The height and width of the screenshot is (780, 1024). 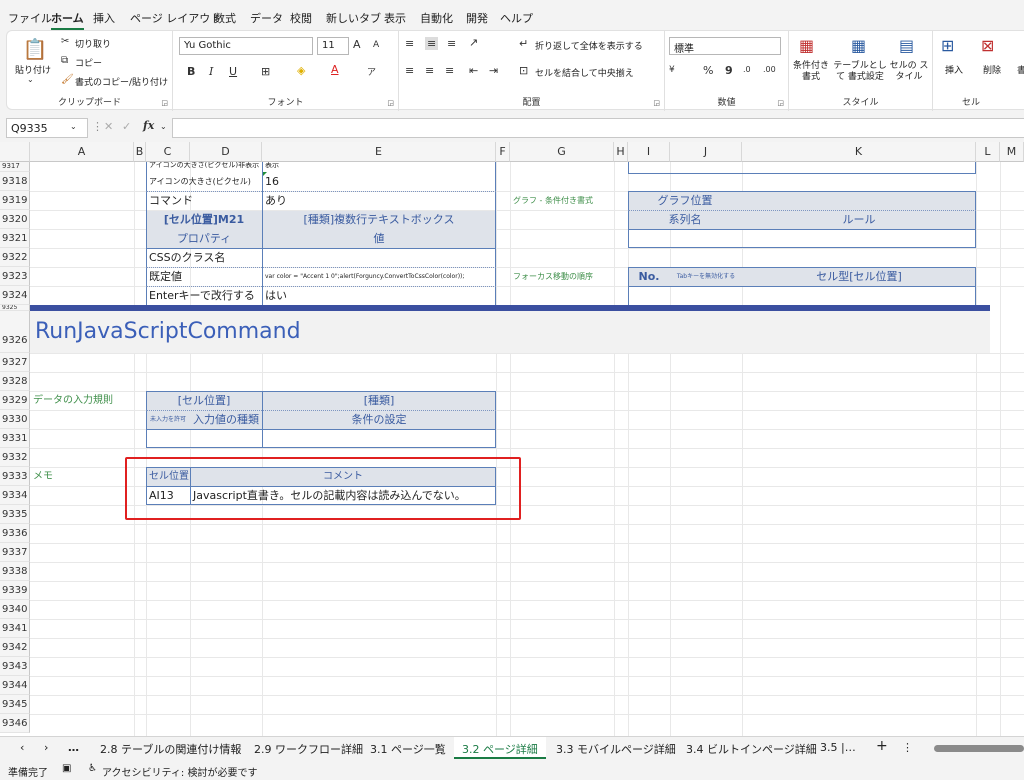 What do you see at coordinates (22, 747) in the screenshot?
I see `scroll-left-icon: ‹` at bounding box center [22, 747].